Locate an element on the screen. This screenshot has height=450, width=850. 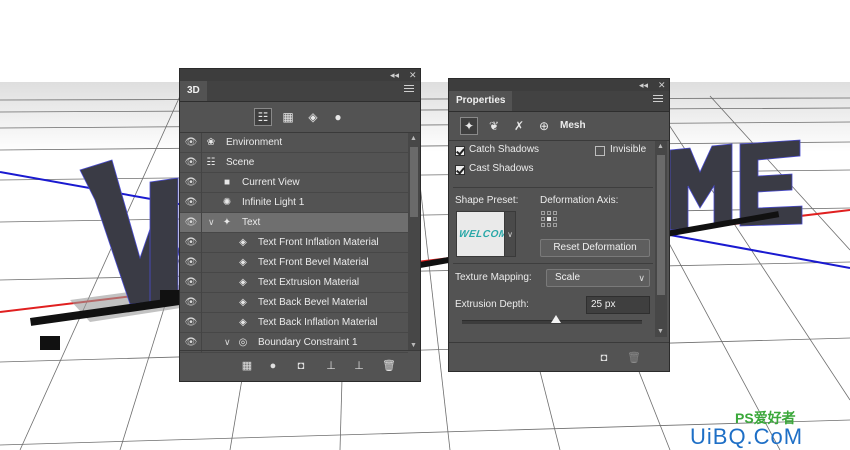
layer-row: 👁 ◈ Text Front Inflation Material is located at coordinates (294, 243).